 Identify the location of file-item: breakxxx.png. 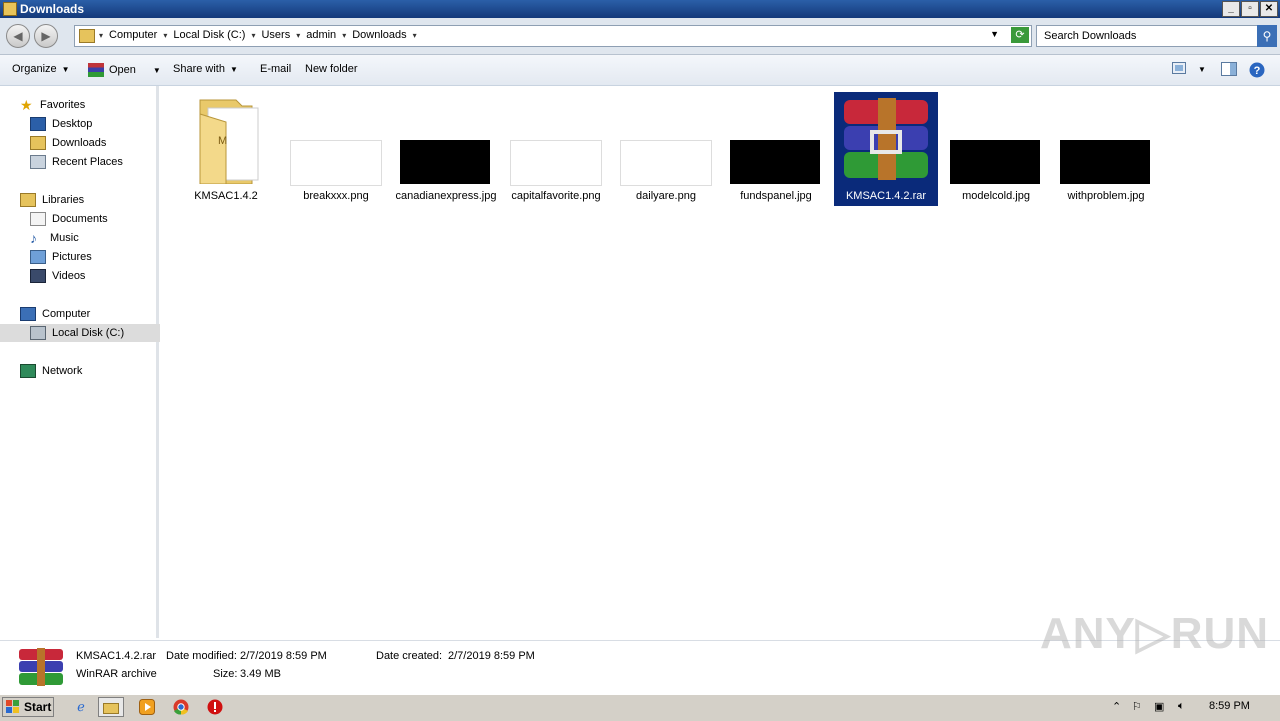
(336, 149).